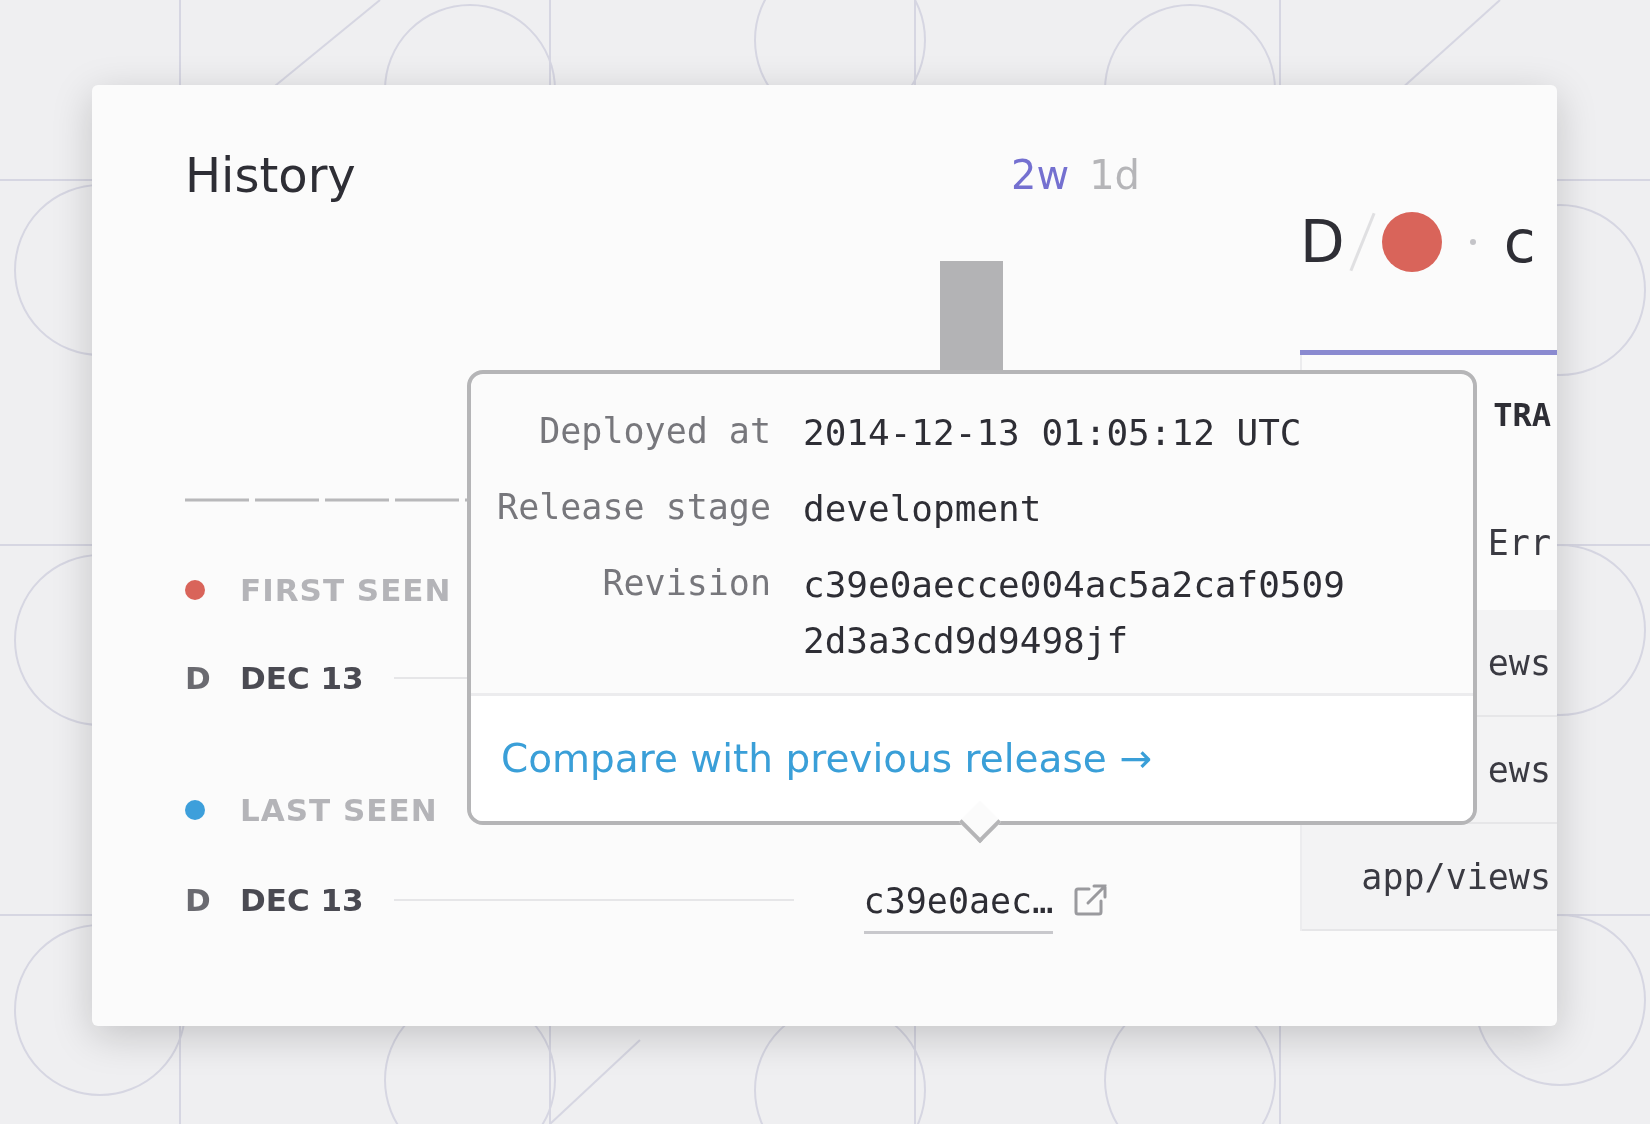 This screenshot has width=1650, height=1124. What do you see at coordinates (1091, 900) in the screenshot?
I see `external-link-icon` at bounding box center [1091, 900].